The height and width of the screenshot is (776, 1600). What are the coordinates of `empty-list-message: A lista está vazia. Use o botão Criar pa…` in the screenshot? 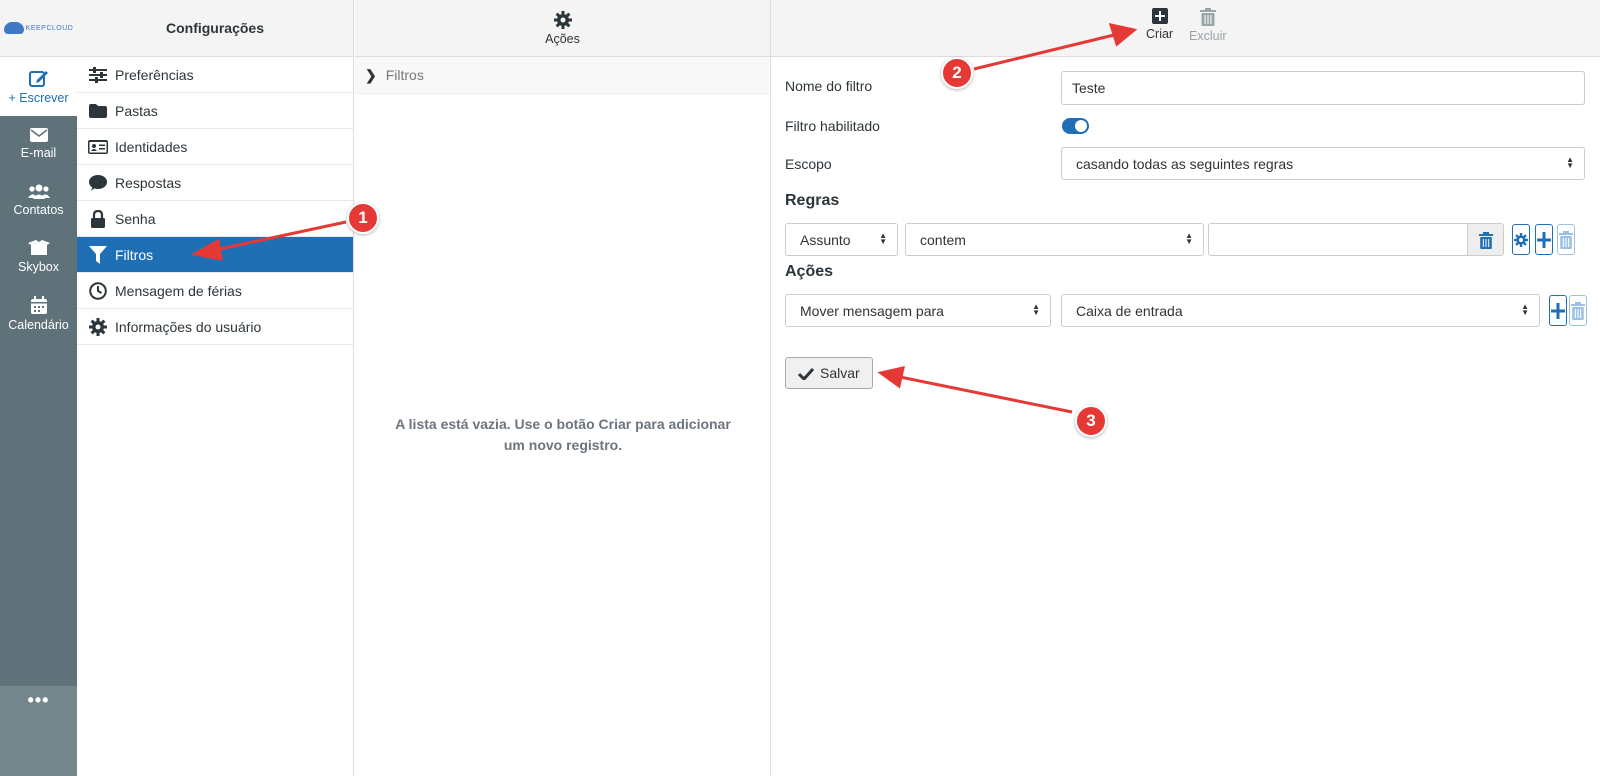 It's located at (563, 434).